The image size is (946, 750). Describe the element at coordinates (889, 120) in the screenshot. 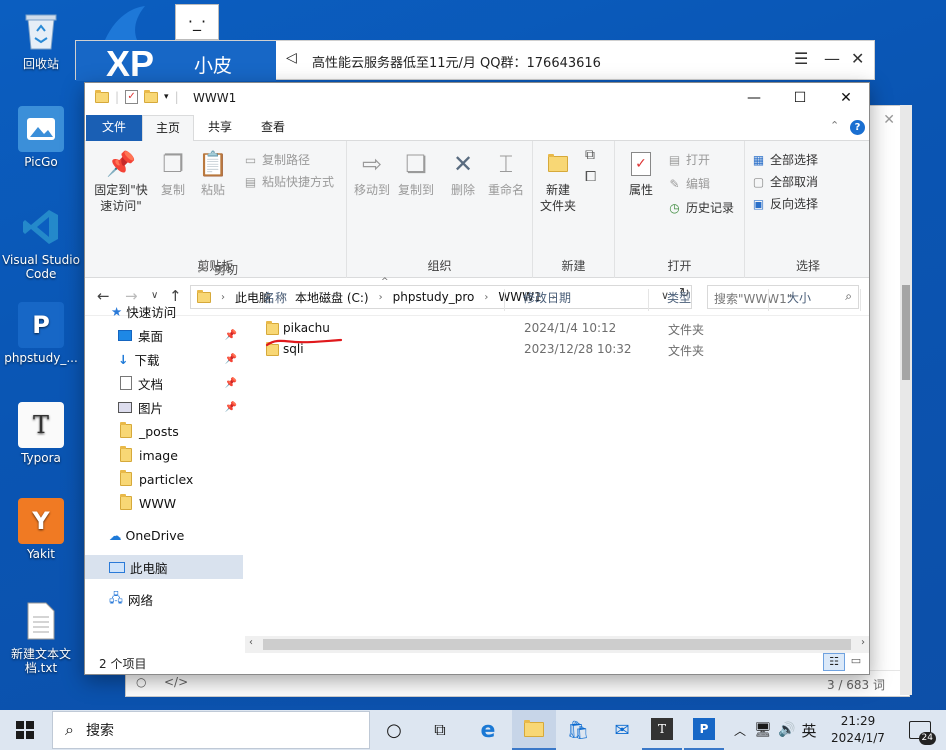

I see `panel-close-icon: ✕` at that location.